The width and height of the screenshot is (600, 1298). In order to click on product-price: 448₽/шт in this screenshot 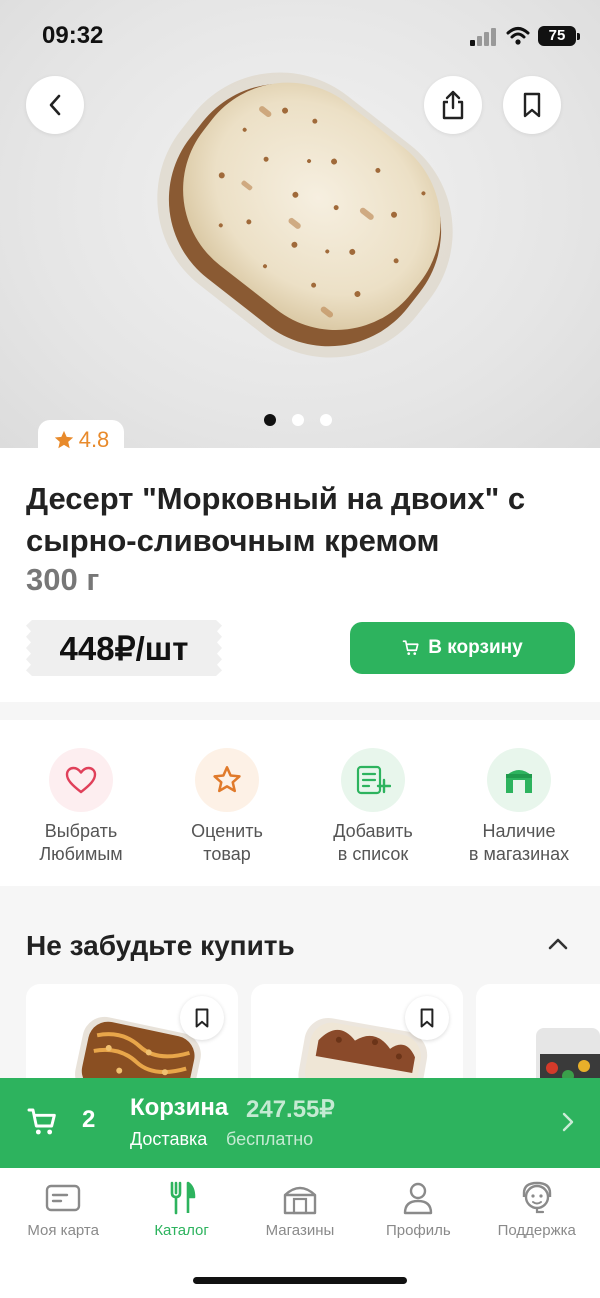, I will do `click(124, 648)`.